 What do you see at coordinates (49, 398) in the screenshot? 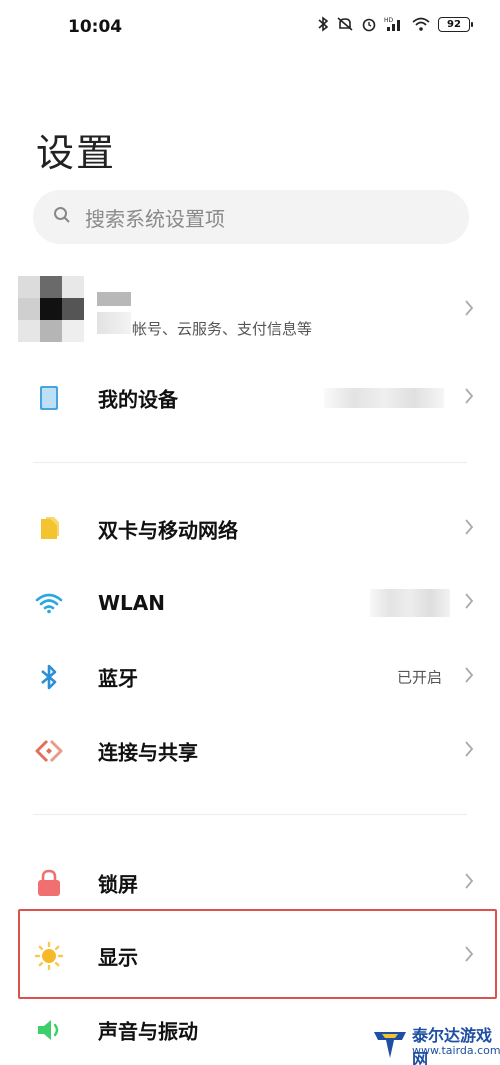
I see `device-icon` at bounding box center [49, 398].